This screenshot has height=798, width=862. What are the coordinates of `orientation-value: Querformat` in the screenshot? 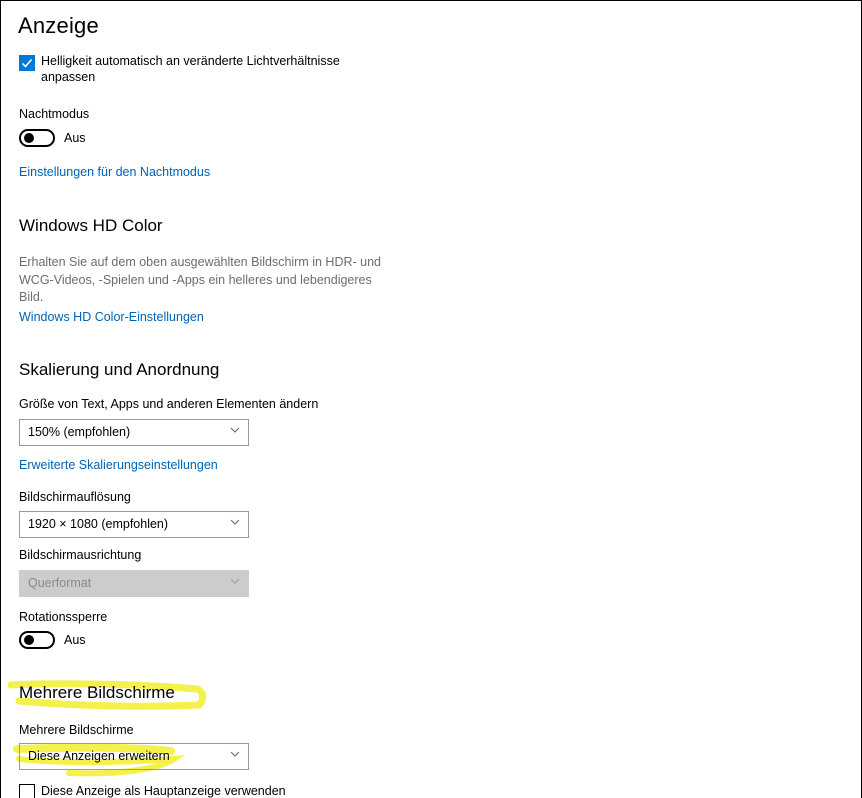 It's located at (60, 583).